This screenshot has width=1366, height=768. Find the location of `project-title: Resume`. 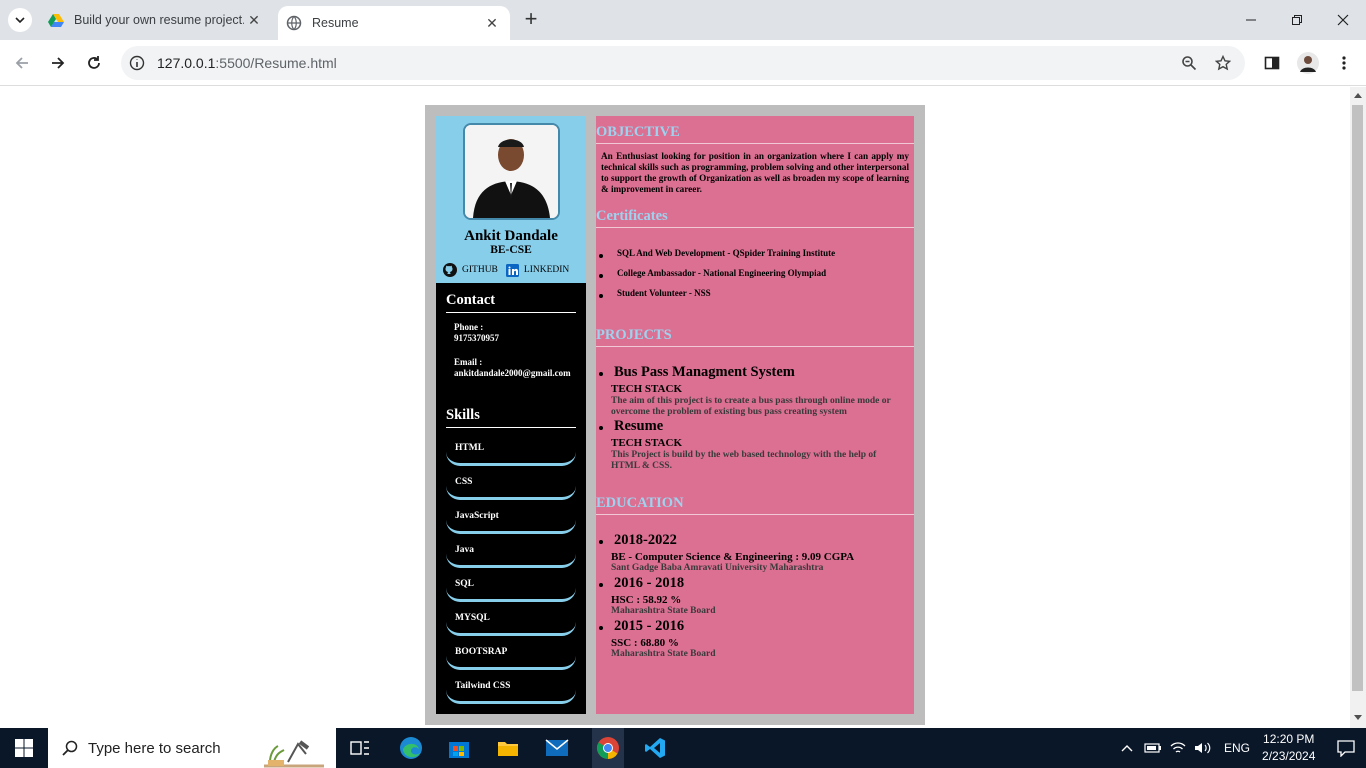

project-title: Resume is located at coordinates (639, 426).